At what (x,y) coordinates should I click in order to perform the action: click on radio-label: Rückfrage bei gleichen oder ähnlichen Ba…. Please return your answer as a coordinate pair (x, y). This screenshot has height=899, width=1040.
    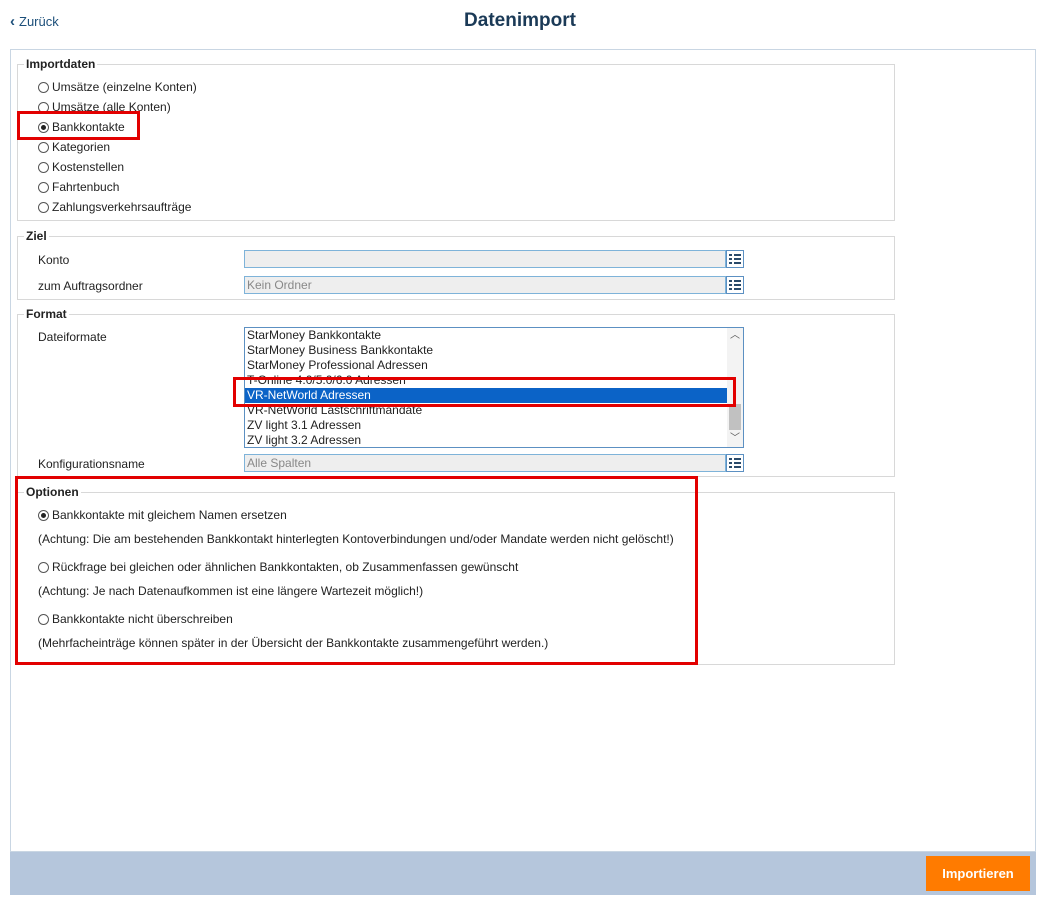
    Looking at the image, I should click on (285, 567).